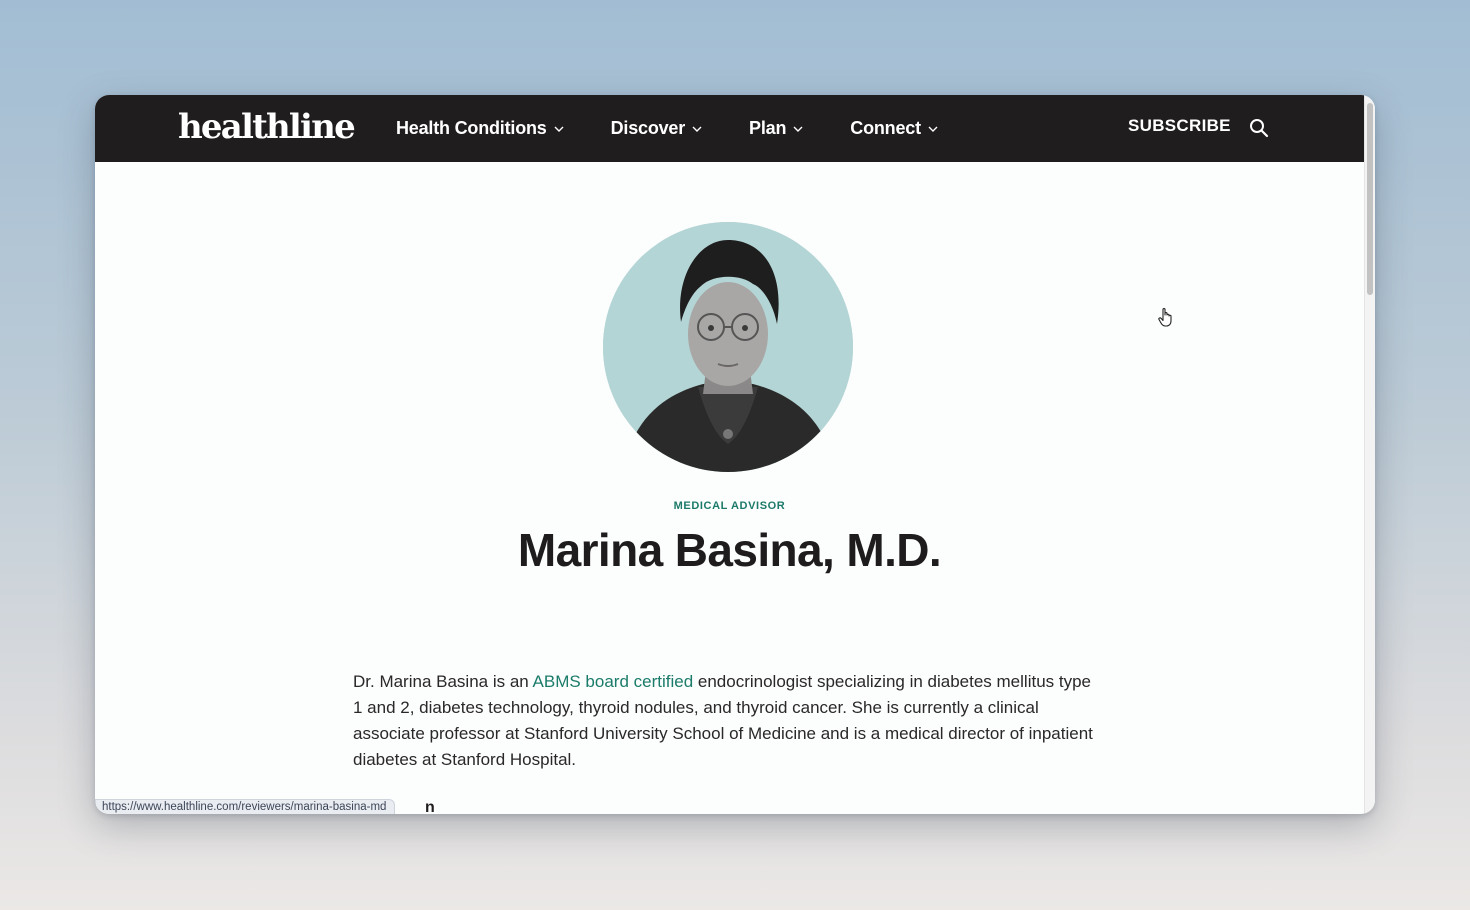 The width and height of the screenshot is (1470, 910). I want to click on profile-photo, so click(728, 347).